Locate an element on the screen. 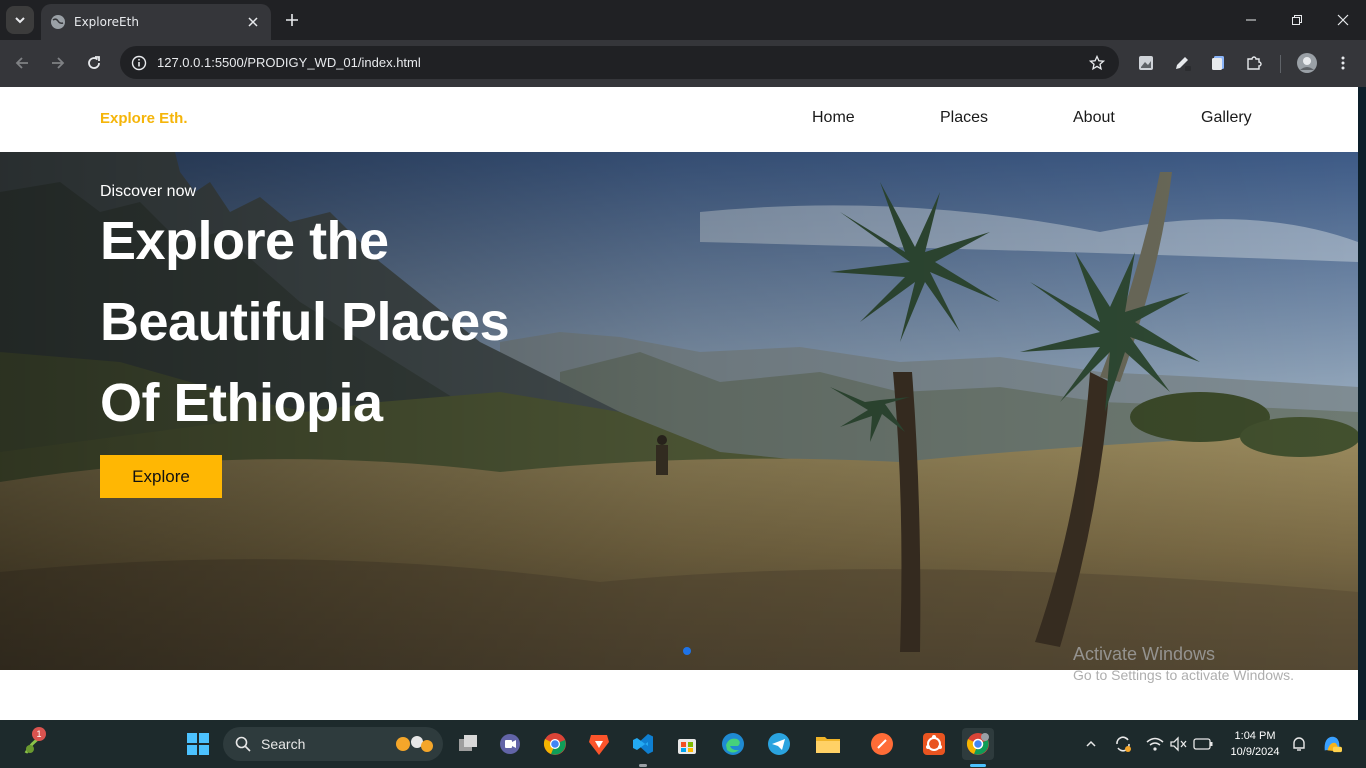 This screenshot has width=1366, height=768. nav-link-home: Home is located at coordinates (833, 118).